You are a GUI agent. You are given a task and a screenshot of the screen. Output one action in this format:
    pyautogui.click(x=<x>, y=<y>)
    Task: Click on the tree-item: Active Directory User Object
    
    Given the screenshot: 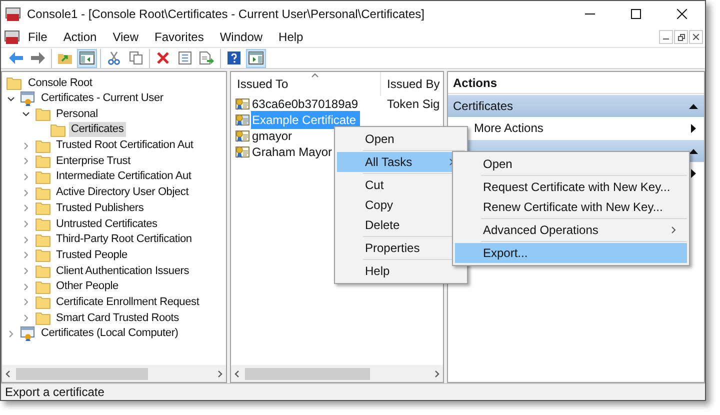 What is the action you would take?
    pyautogui.click(x=122, y=192)
    